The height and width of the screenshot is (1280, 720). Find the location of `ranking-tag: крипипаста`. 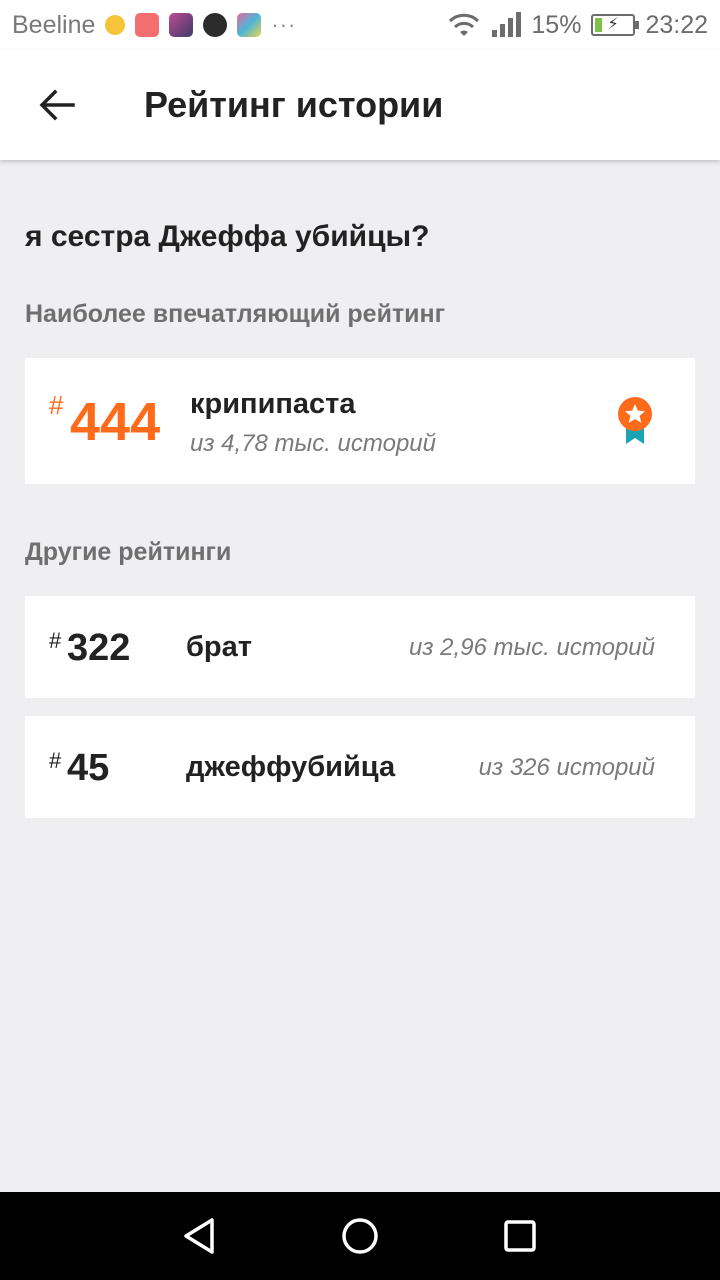

ranking-tag: крипипаста is located at coordinates (273, 404).